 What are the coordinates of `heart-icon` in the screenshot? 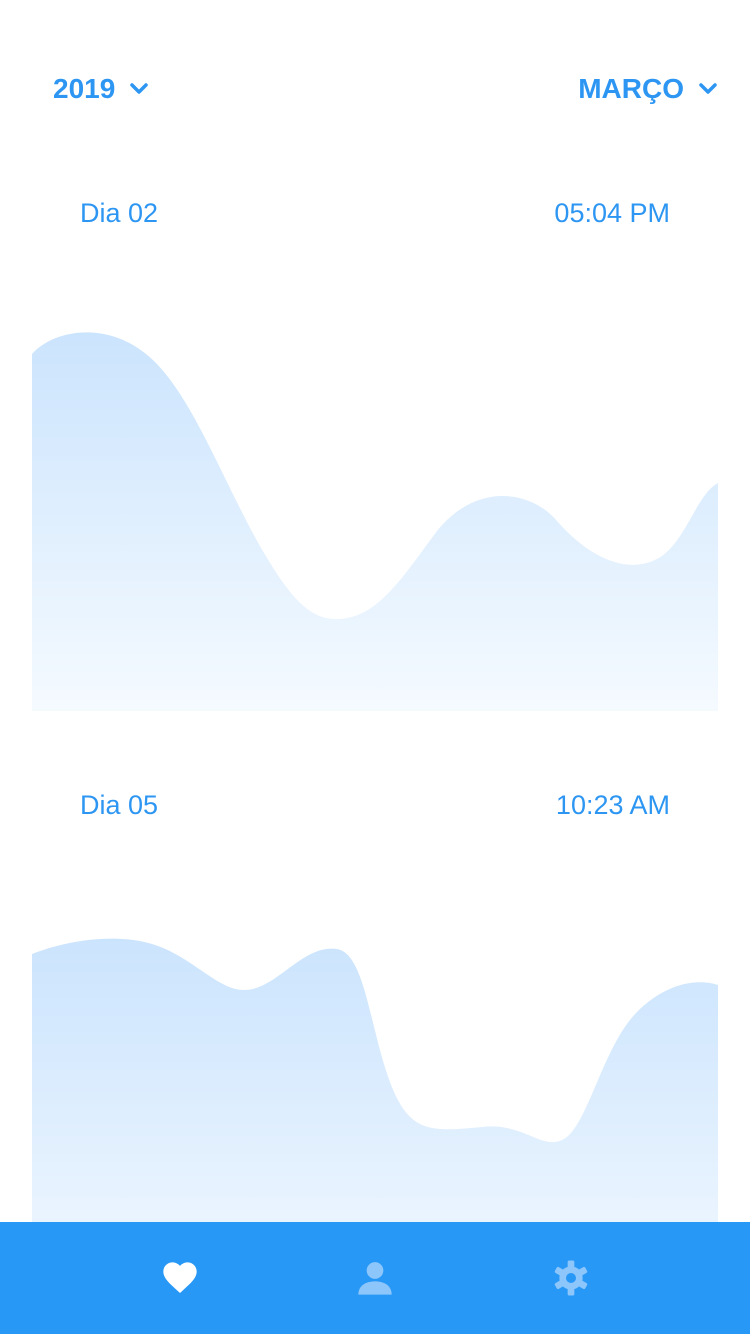 It's located at (180, 1277).